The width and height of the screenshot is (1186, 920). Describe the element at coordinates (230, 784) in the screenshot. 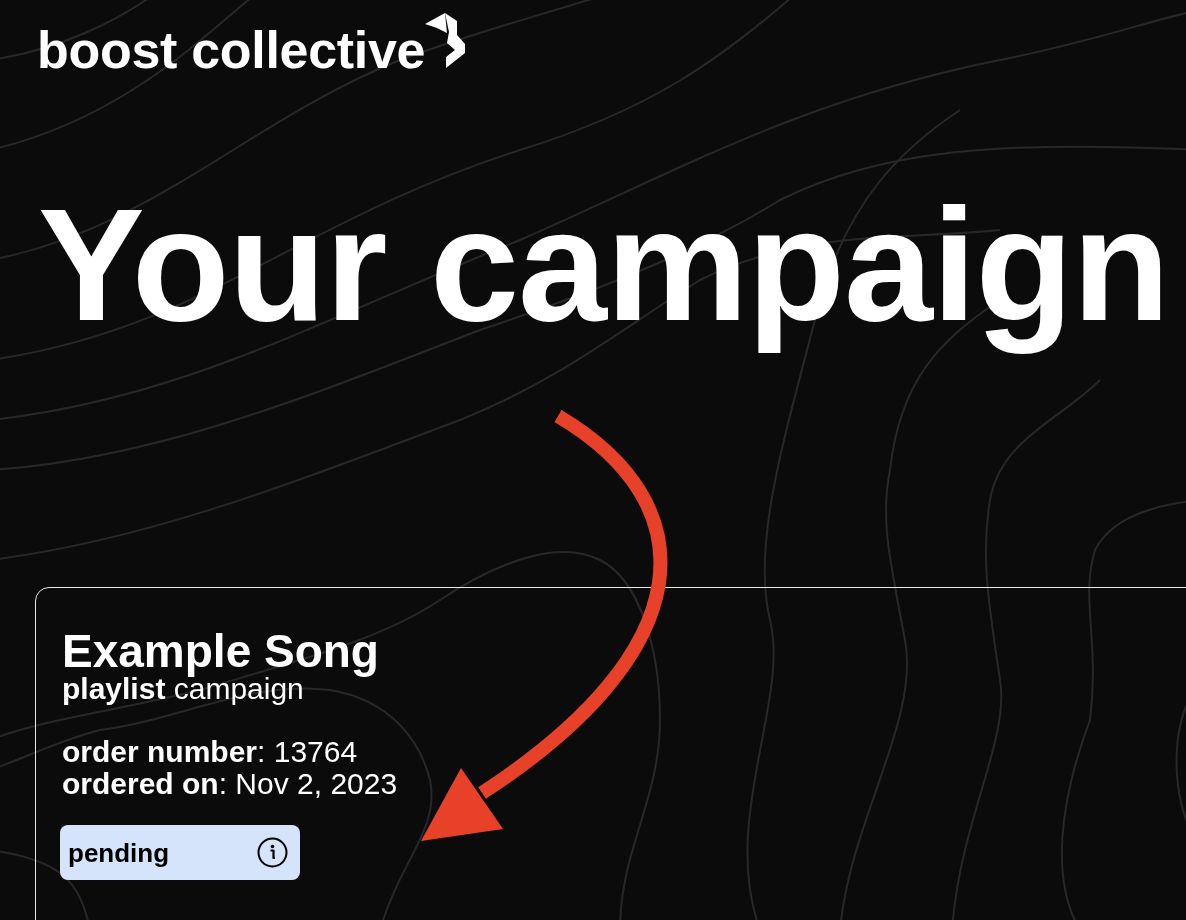

I see `order-detail: ordered on: Nov 2, 2023` at that location.